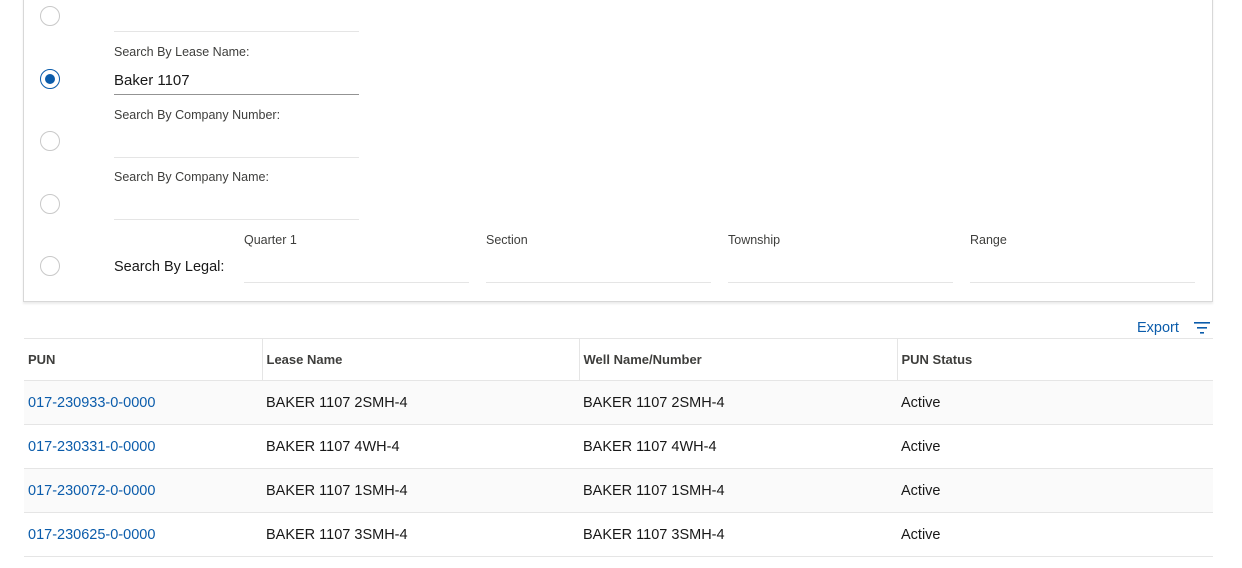 Image resolution: width=1242 pixels, height=568 pixels. I want to click on pun-link: 017-230331-0-0000, so click(91, 447).